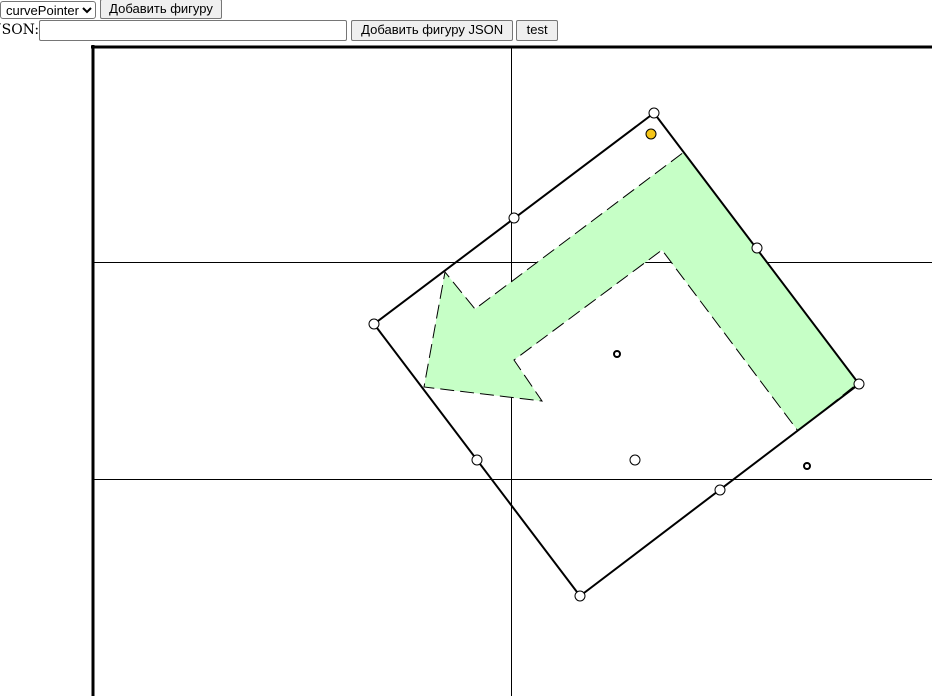 The height and width of the screenshot is (696, 932). I want to click on pivot-handle, so click(635, 460).